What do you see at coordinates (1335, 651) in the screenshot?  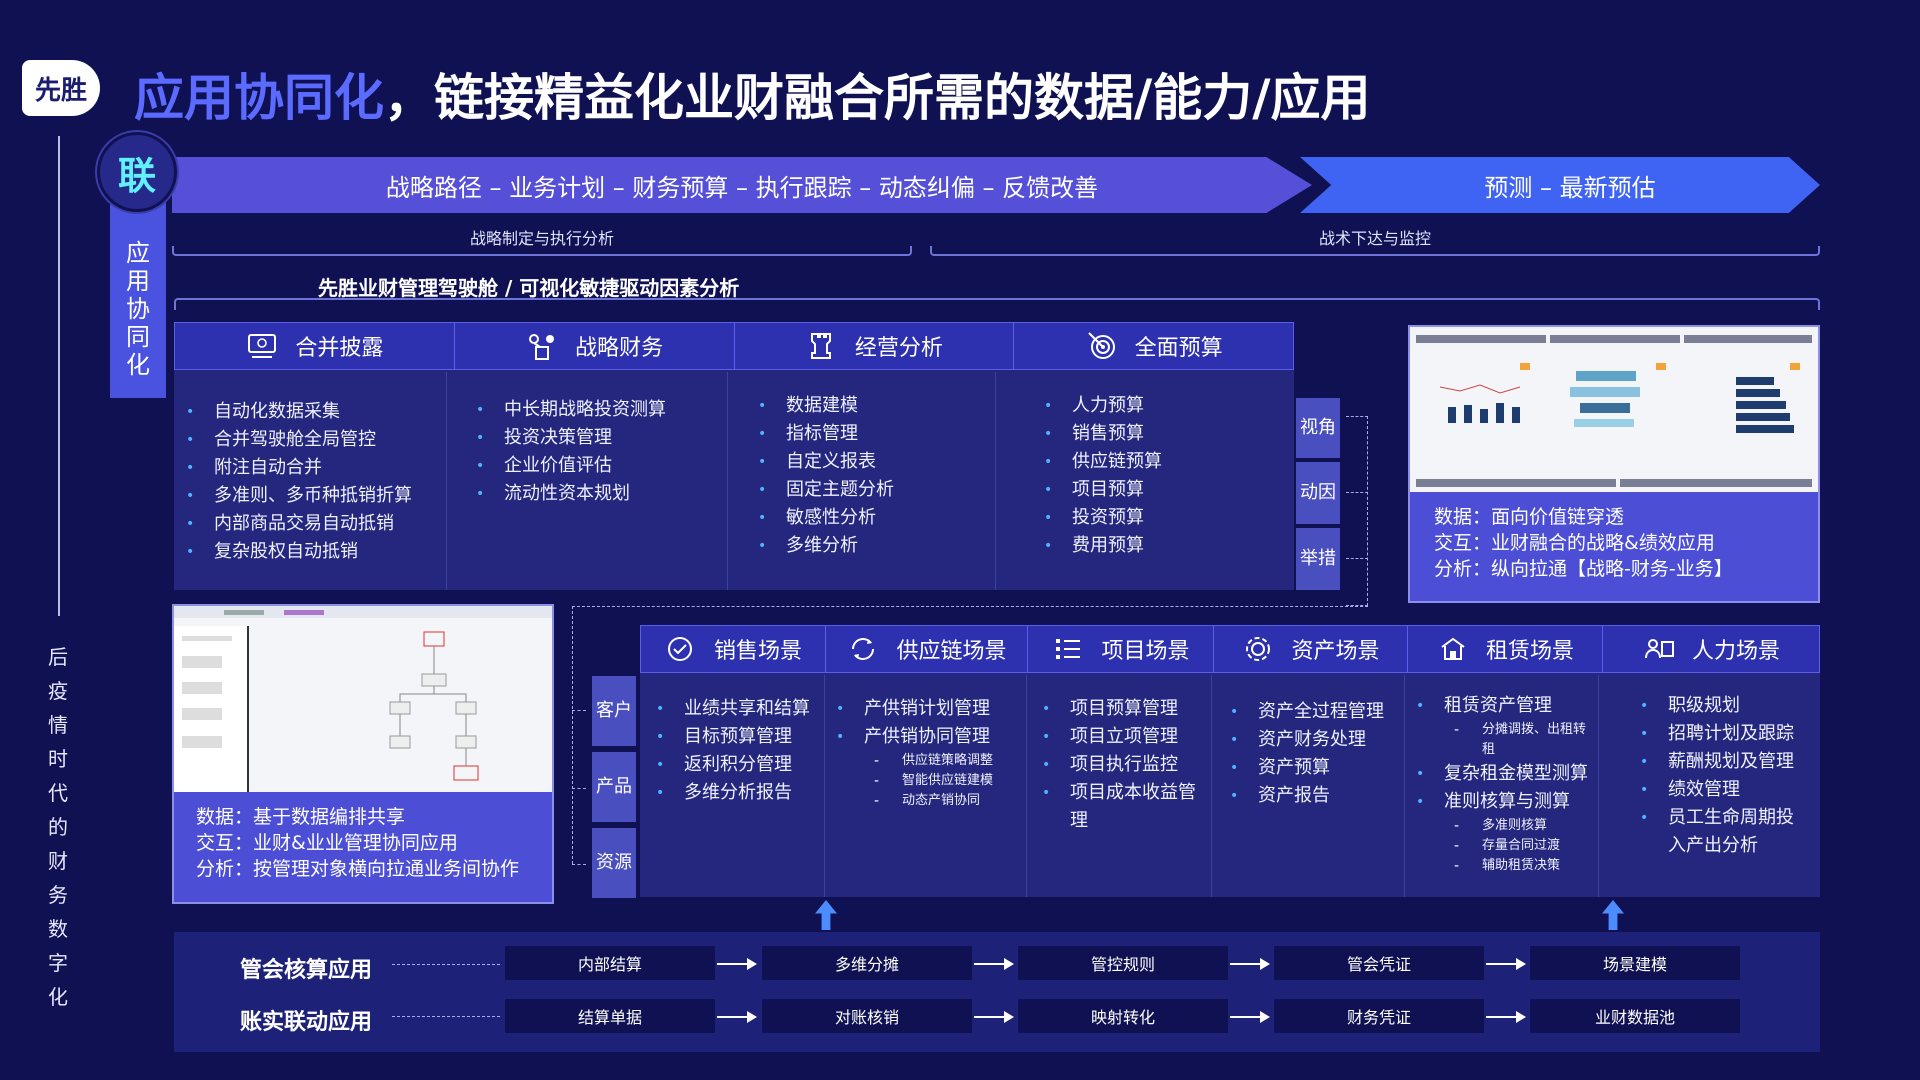 I see `scene-title: 资产场景` at bounding box center [1335, 651].